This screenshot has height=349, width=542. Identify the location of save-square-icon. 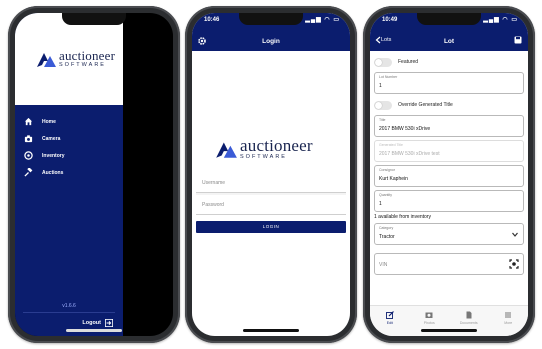
(518, 40).